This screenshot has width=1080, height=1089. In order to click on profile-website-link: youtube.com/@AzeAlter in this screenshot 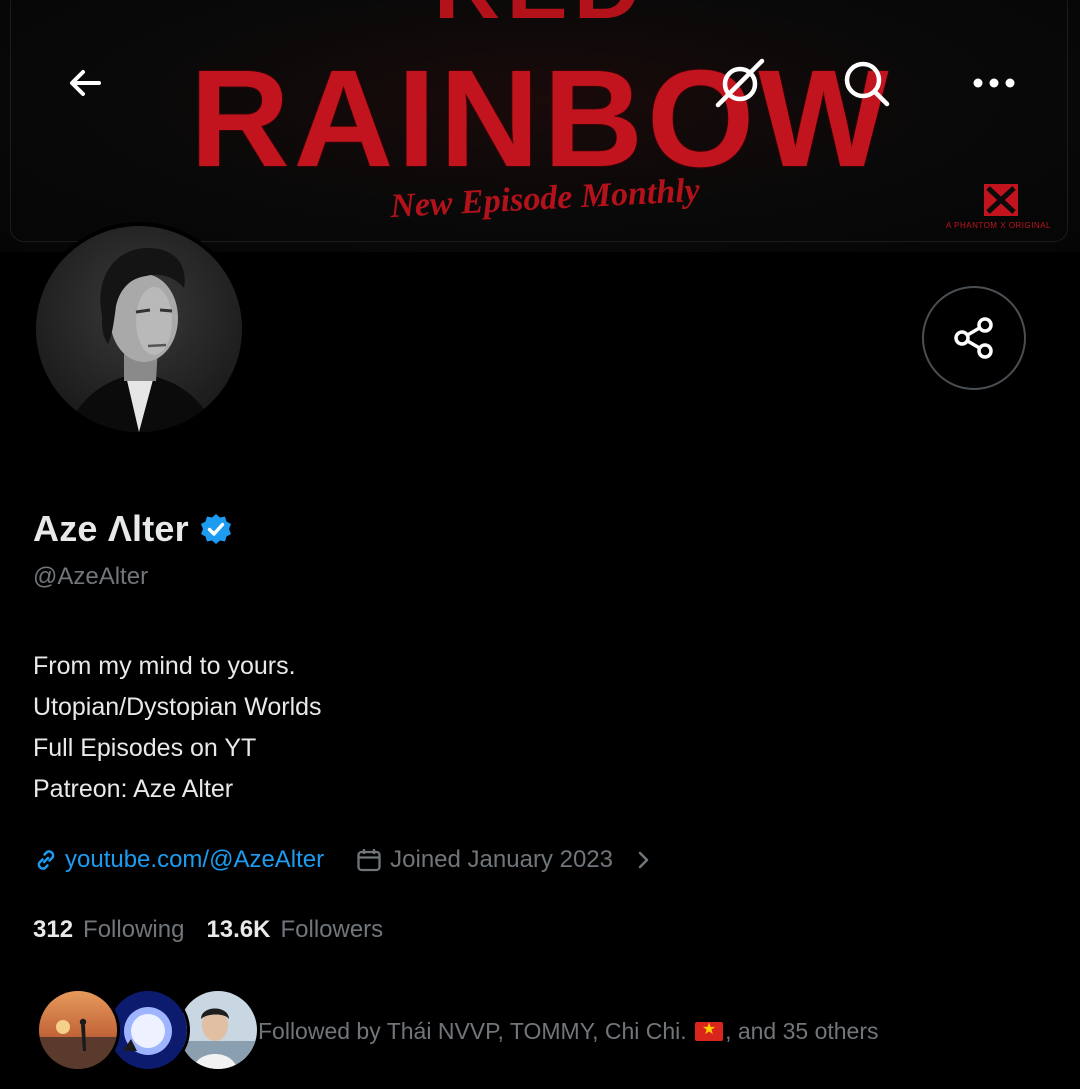, I will do `click(178, 860)`.